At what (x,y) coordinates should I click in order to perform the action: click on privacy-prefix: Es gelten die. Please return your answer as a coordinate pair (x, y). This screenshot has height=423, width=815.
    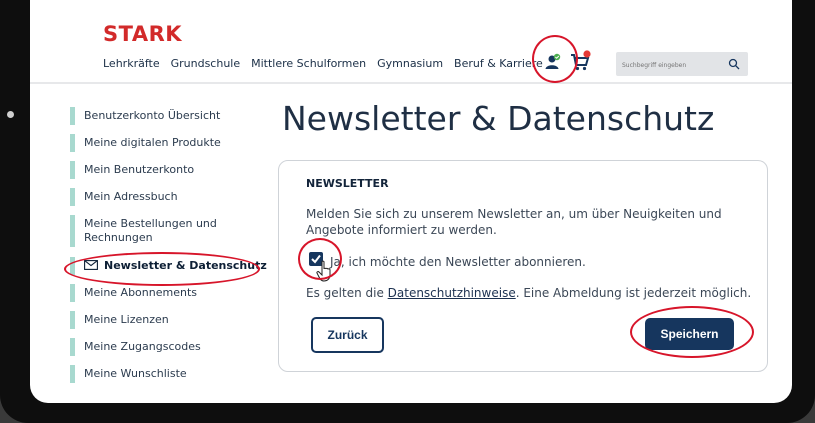
    Looking at the image, I should click on (347, 293).